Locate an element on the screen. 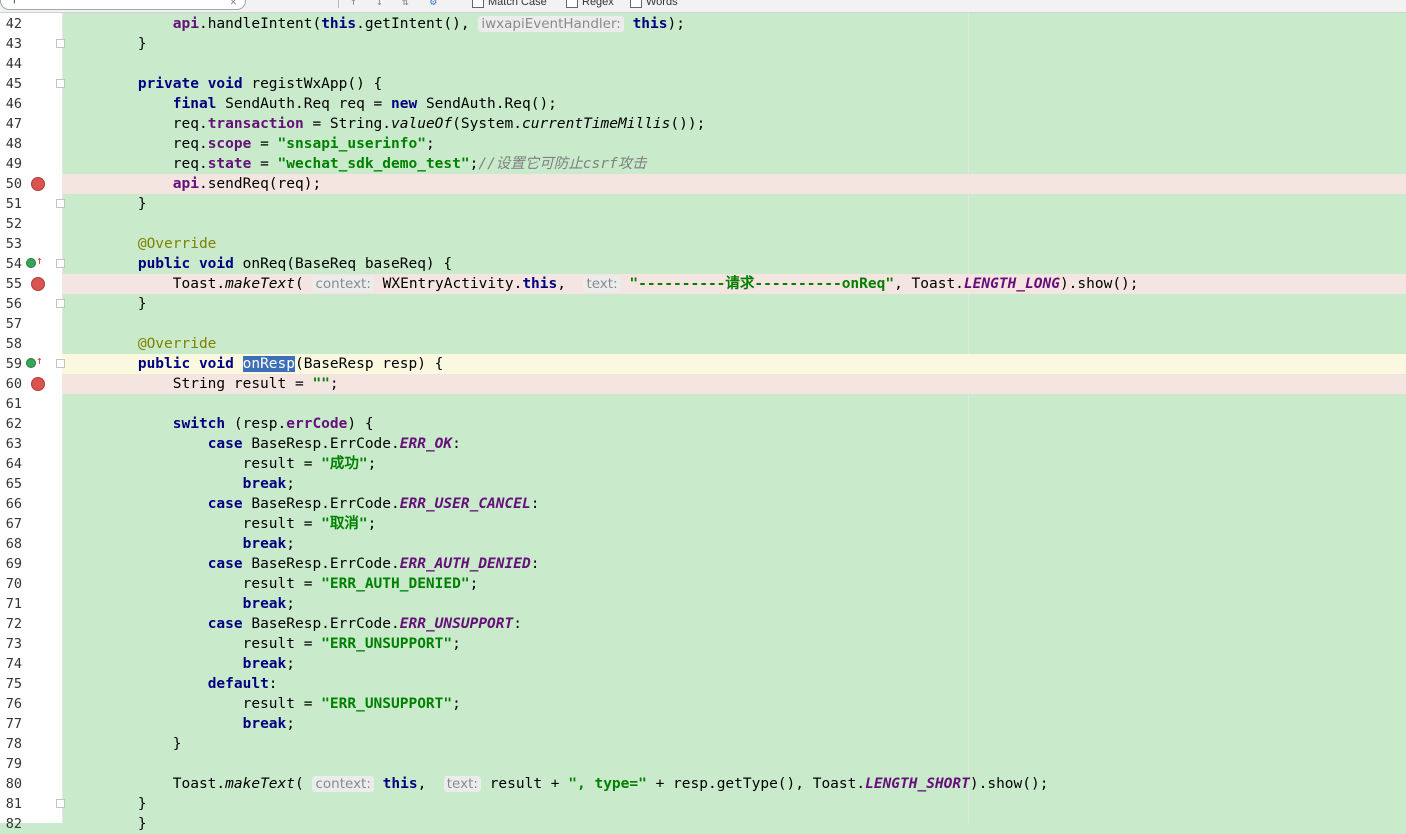  code-token: SendAuth.Req(); is located at coordinates (491, 104).